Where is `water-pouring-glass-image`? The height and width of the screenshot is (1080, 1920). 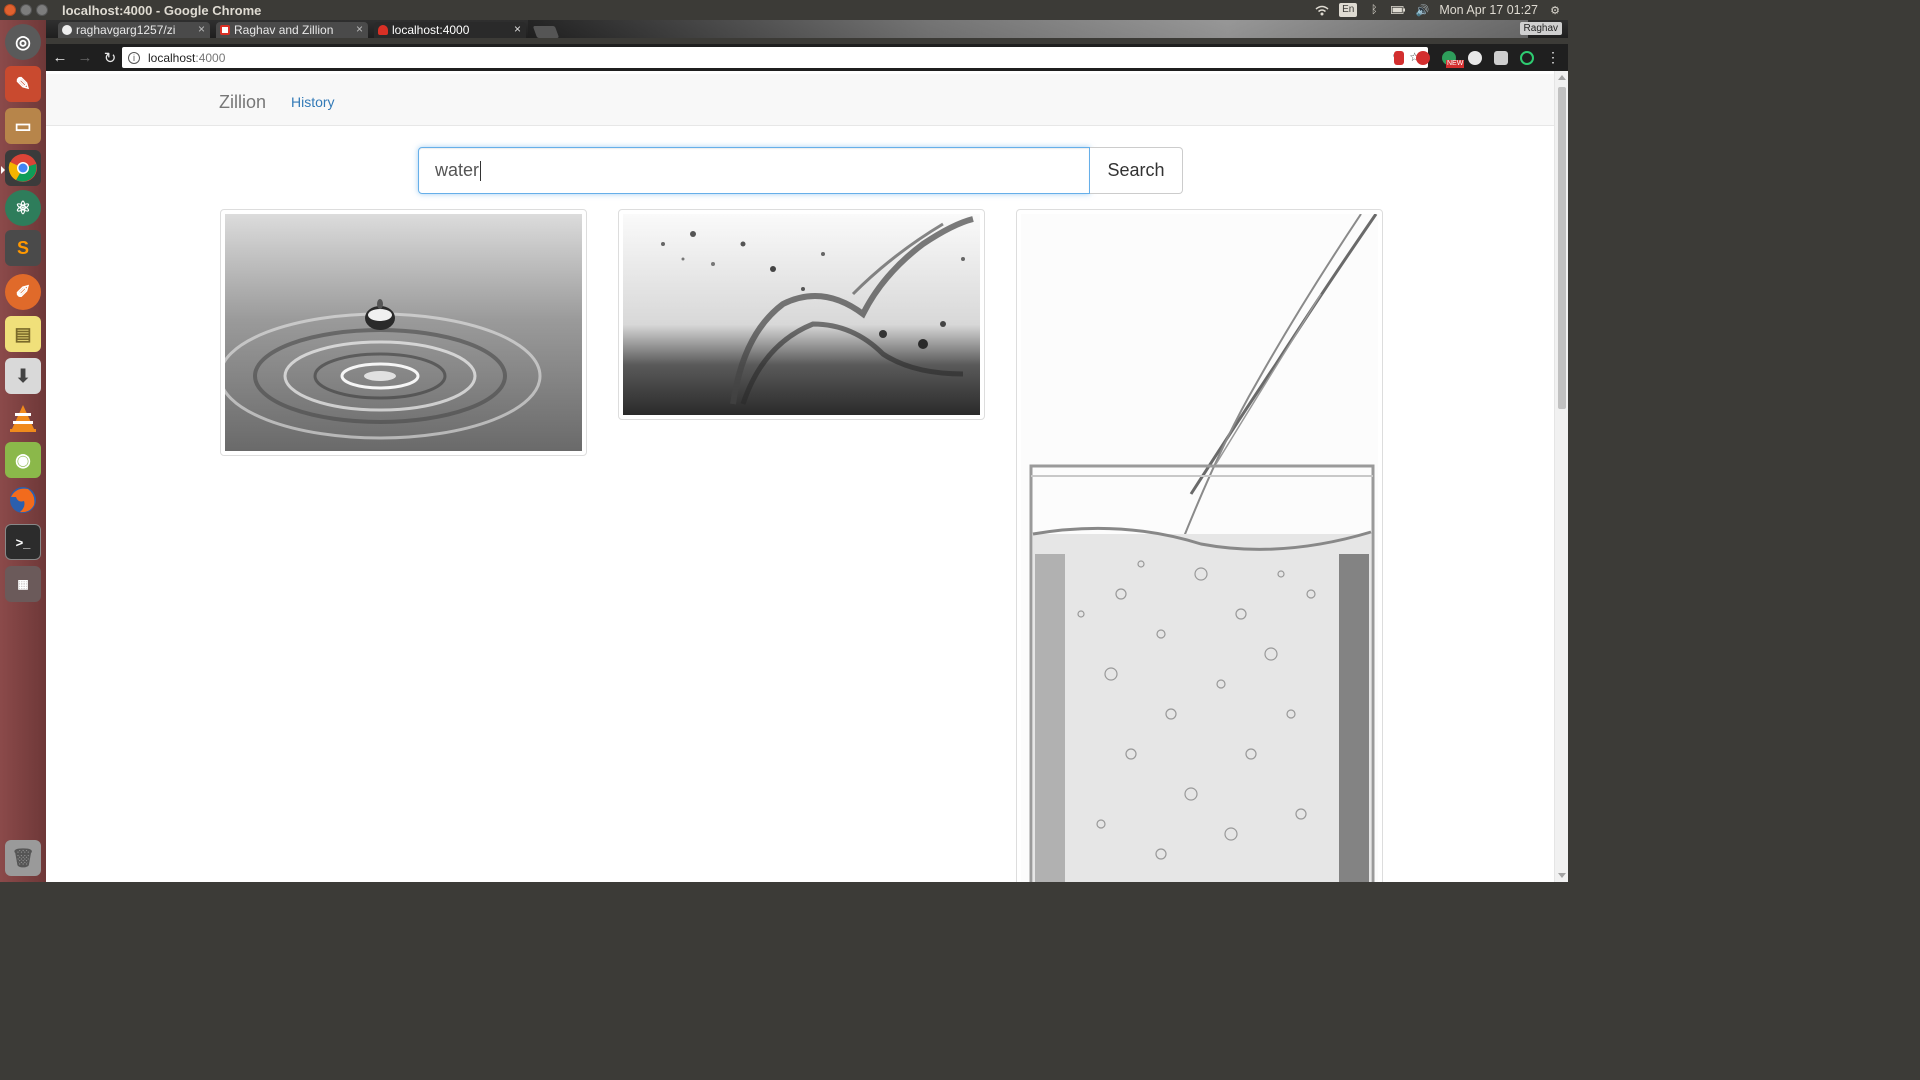 water-pouring-glass-image is located at coordinates (1199, 548).